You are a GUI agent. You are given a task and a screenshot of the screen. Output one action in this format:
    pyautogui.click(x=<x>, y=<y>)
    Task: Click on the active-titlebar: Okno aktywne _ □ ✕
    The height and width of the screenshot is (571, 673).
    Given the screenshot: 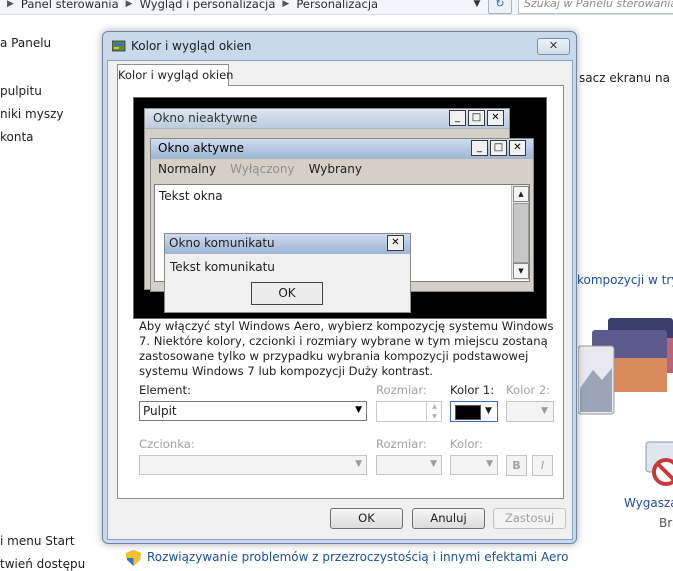 What is the action you would take?
    pyautogui.click(x=342, y=149)
    